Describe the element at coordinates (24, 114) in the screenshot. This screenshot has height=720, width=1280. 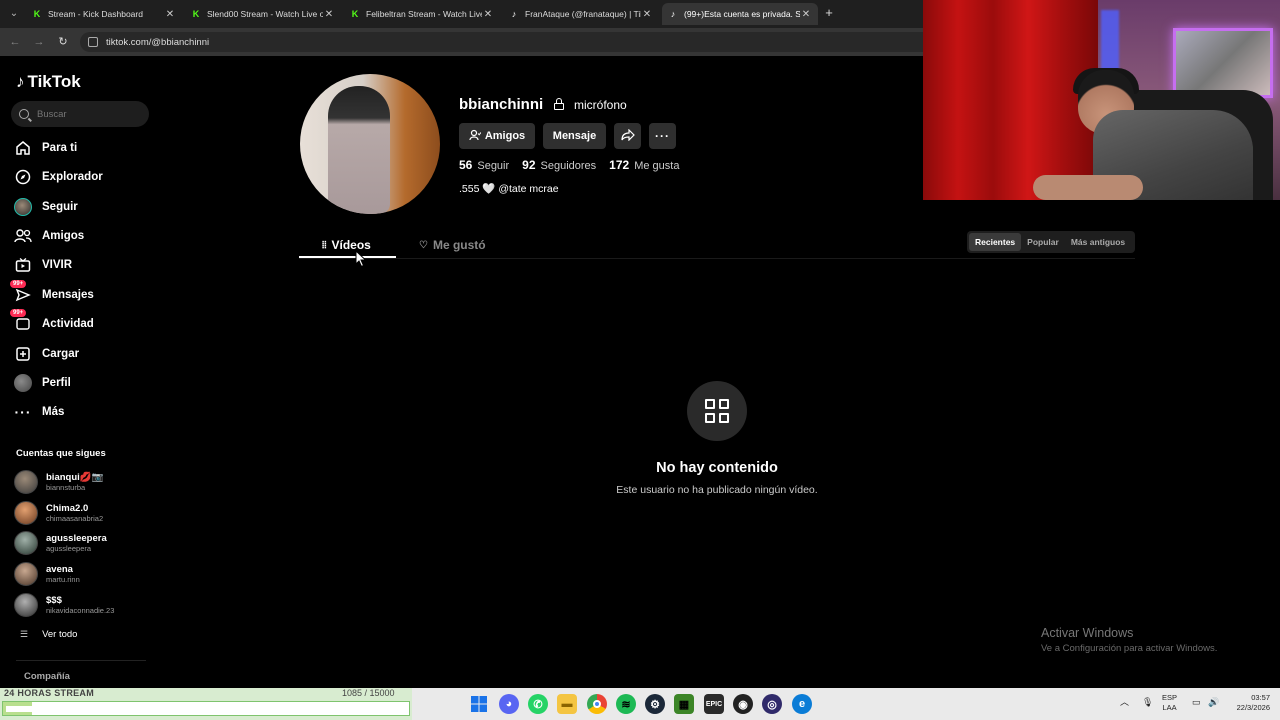
I see `search-icon` at that location.